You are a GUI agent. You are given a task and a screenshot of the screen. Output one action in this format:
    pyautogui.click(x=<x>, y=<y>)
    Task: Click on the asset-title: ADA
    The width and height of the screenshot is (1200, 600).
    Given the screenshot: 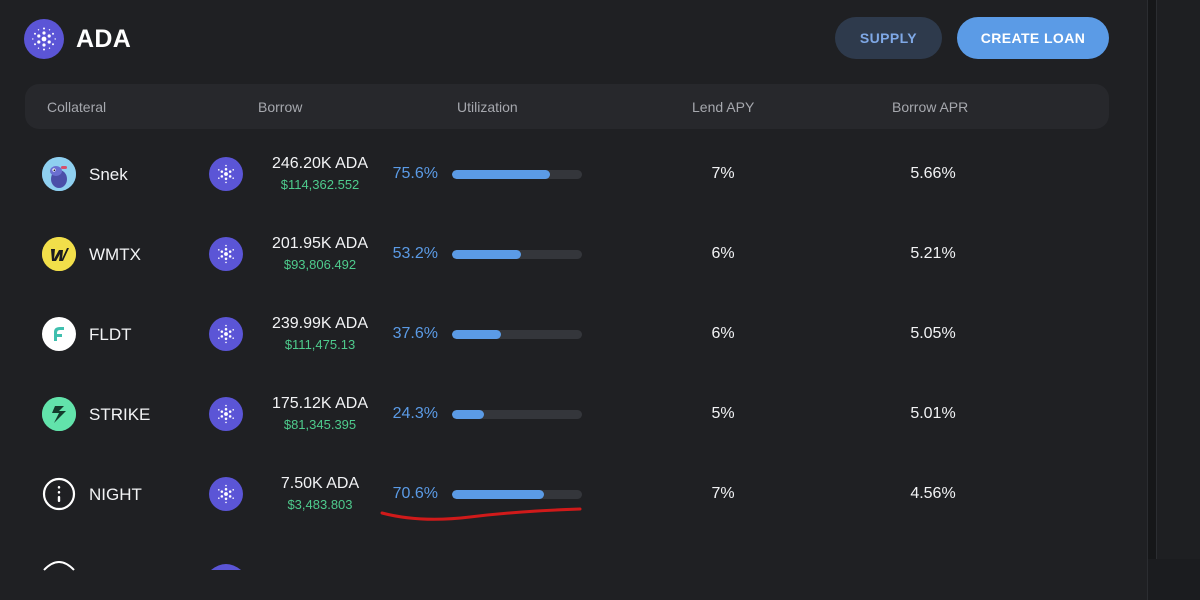 What is the action you would take?
    pyautogui.click(x=104, y=39)
    